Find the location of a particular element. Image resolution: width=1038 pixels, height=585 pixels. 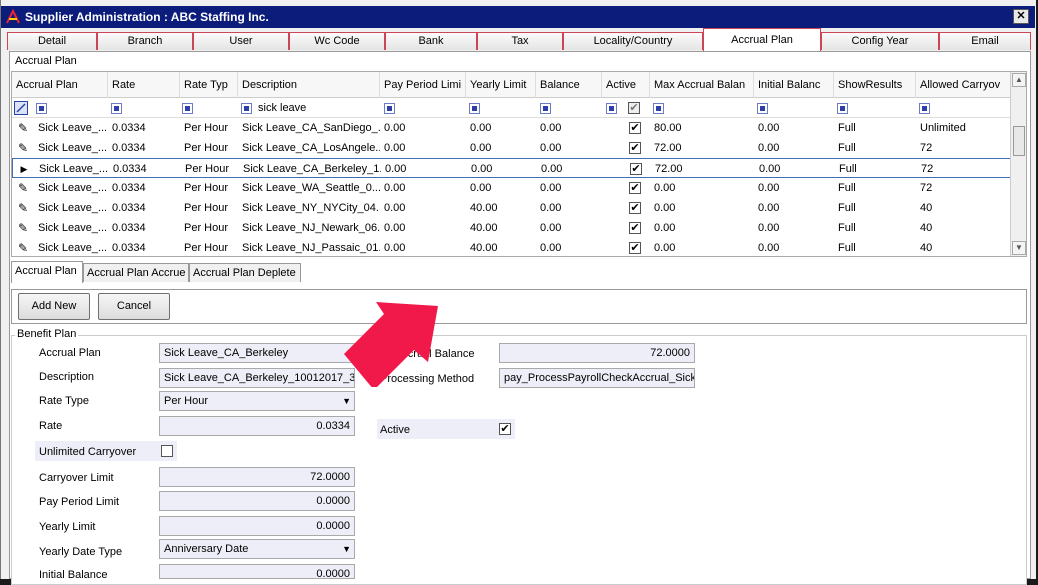

column-header: Balance is located at coordinates (569, 85).